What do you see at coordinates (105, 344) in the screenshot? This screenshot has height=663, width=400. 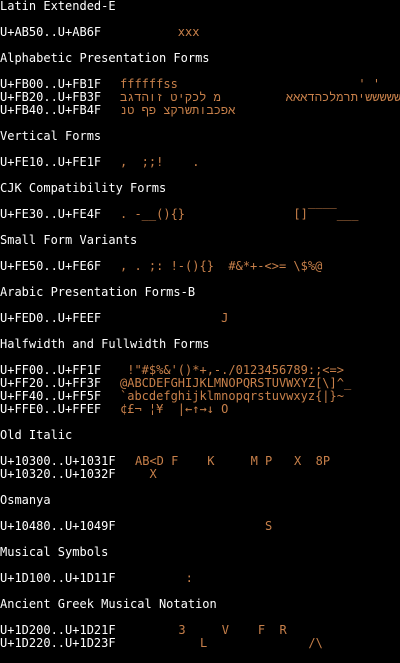 I see `section-title: Halfwidth and Fullwidth Forms` at bounding box center [105, 344].